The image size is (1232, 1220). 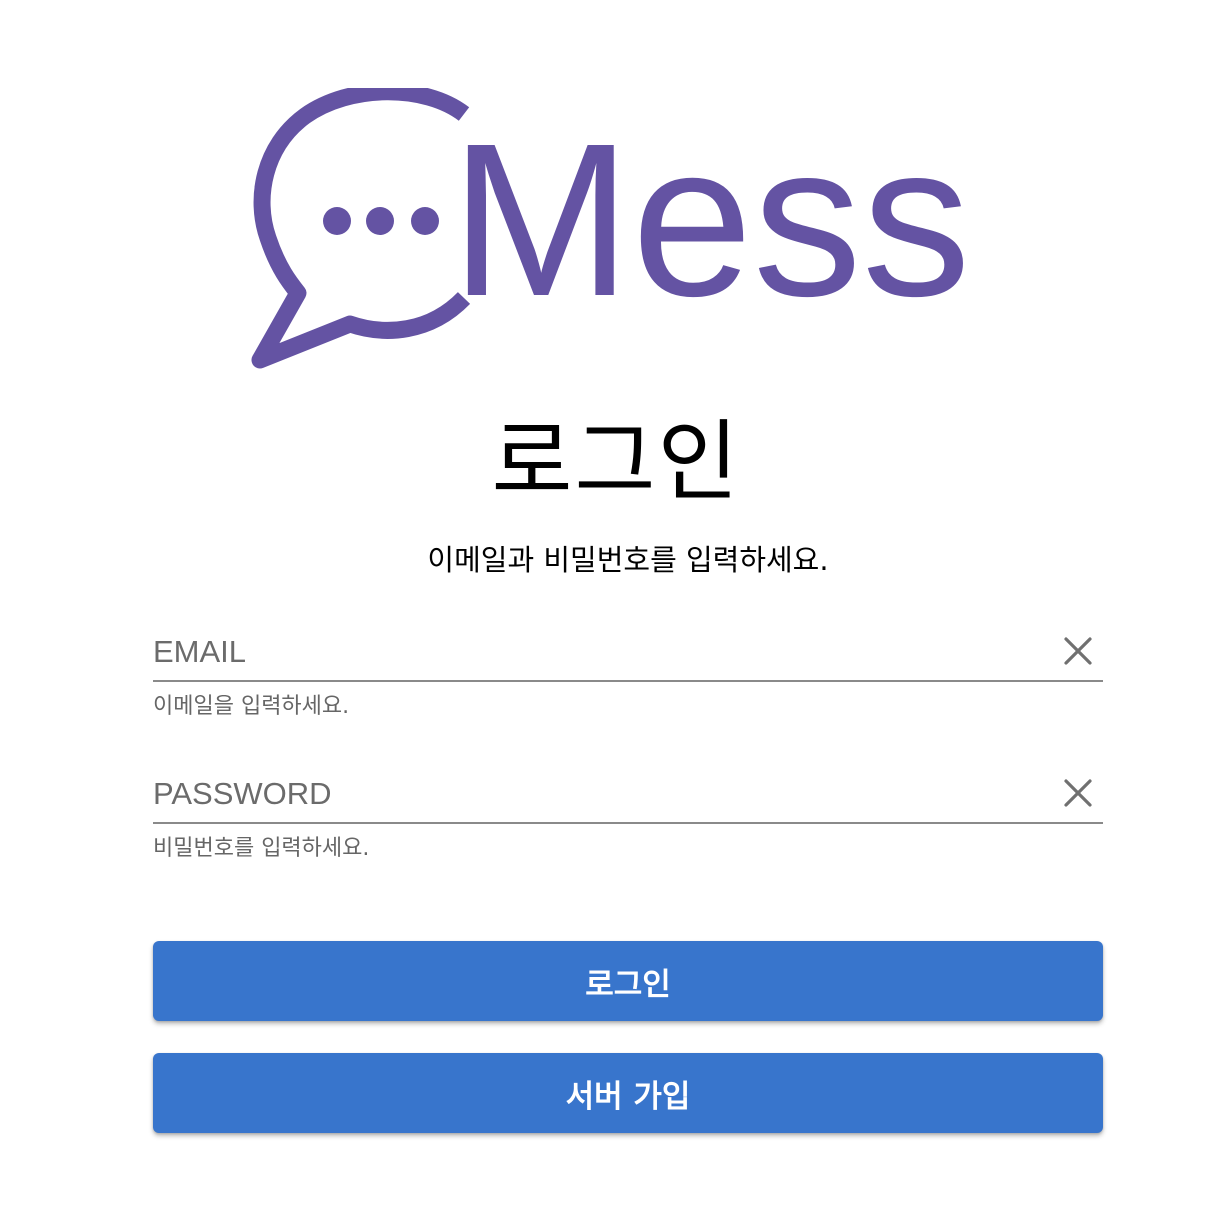 I want to click on logo-graphic: Mess, so click(x=611, y=228).